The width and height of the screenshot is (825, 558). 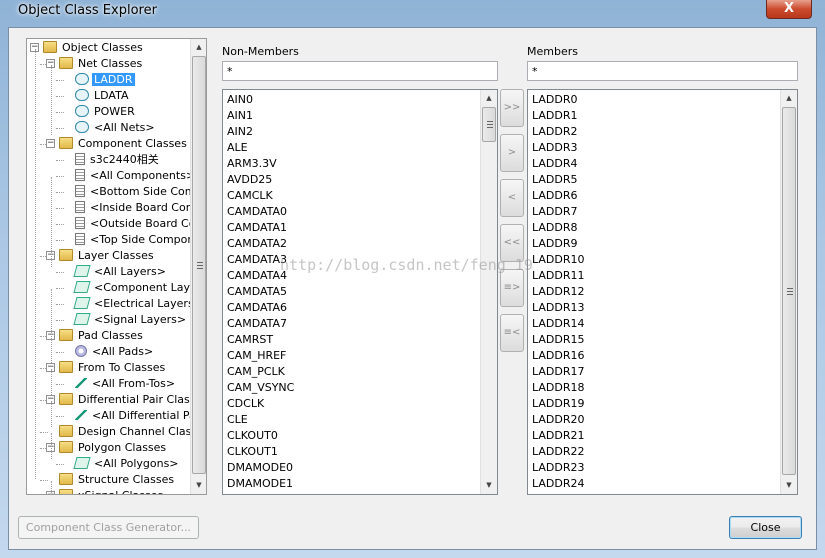 I want to click on tree-item: <Outside Board Co, so click(x=132, y=224).